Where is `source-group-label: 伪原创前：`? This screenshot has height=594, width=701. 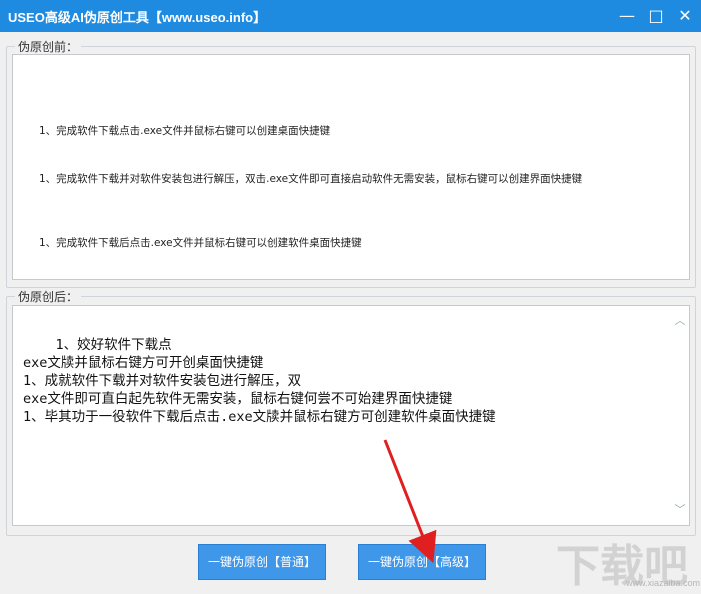
source-group-label: 伪原创前： is located at coordinates (48, 46).